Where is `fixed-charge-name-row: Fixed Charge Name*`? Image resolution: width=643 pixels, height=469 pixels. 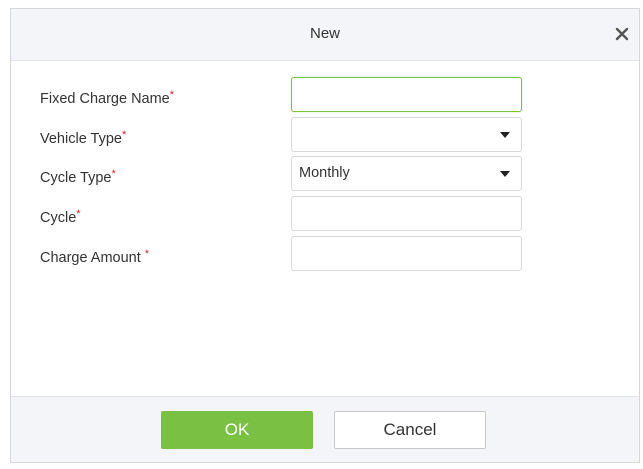
fixed-charge-name-row: Fixed Charge Name* is located at coordinates (325, 95).